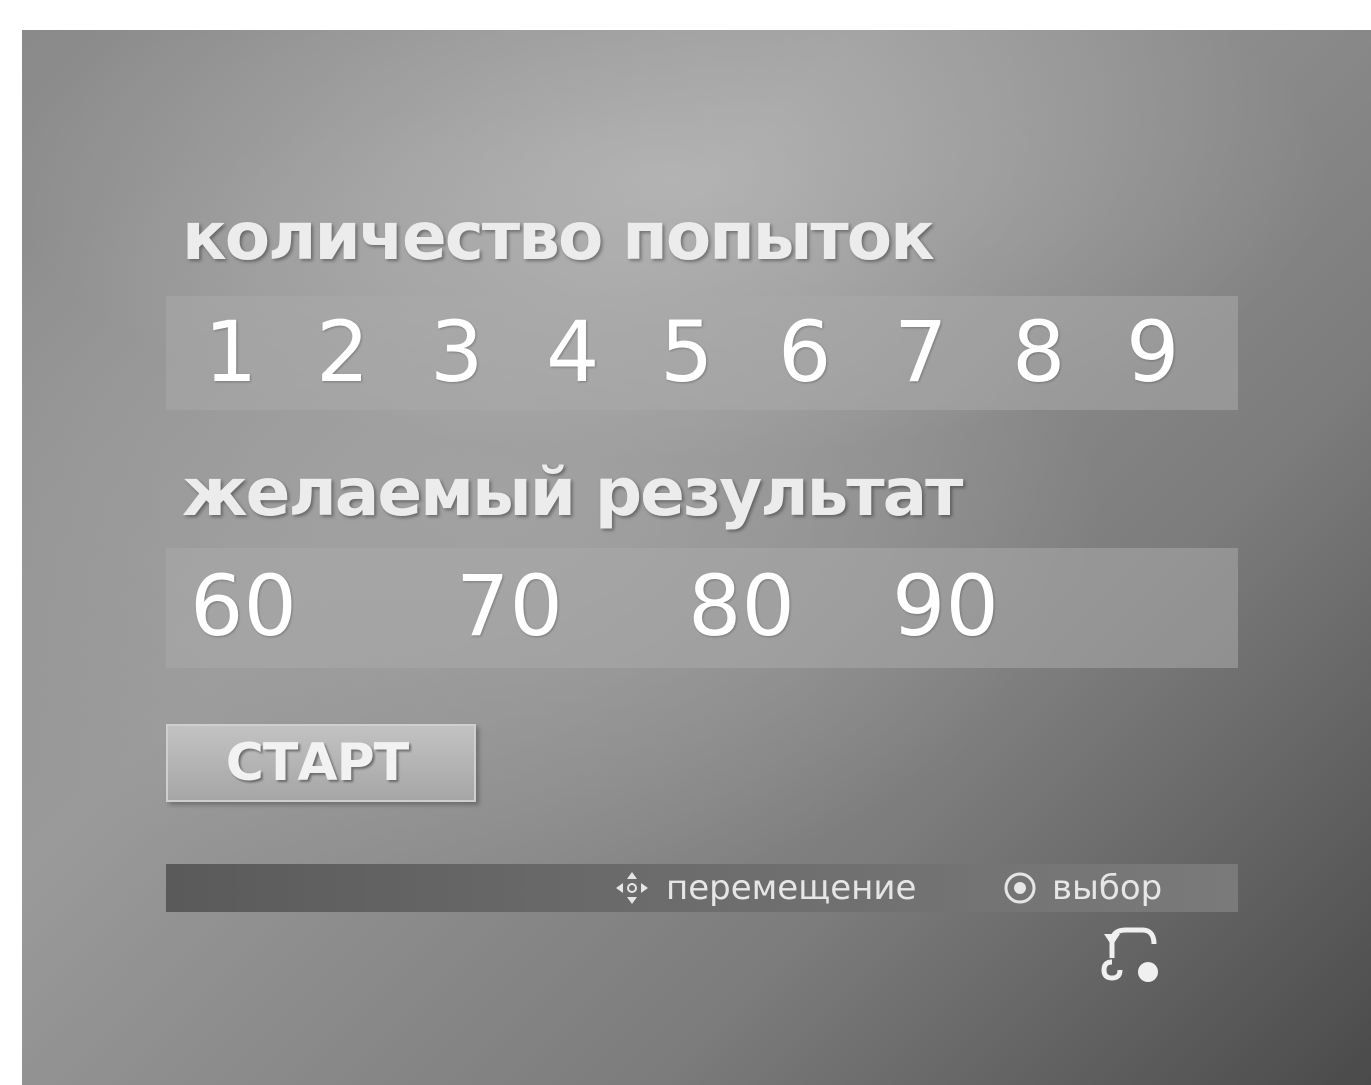  I want to click on tries-option-1: 1, so click(230, 352).